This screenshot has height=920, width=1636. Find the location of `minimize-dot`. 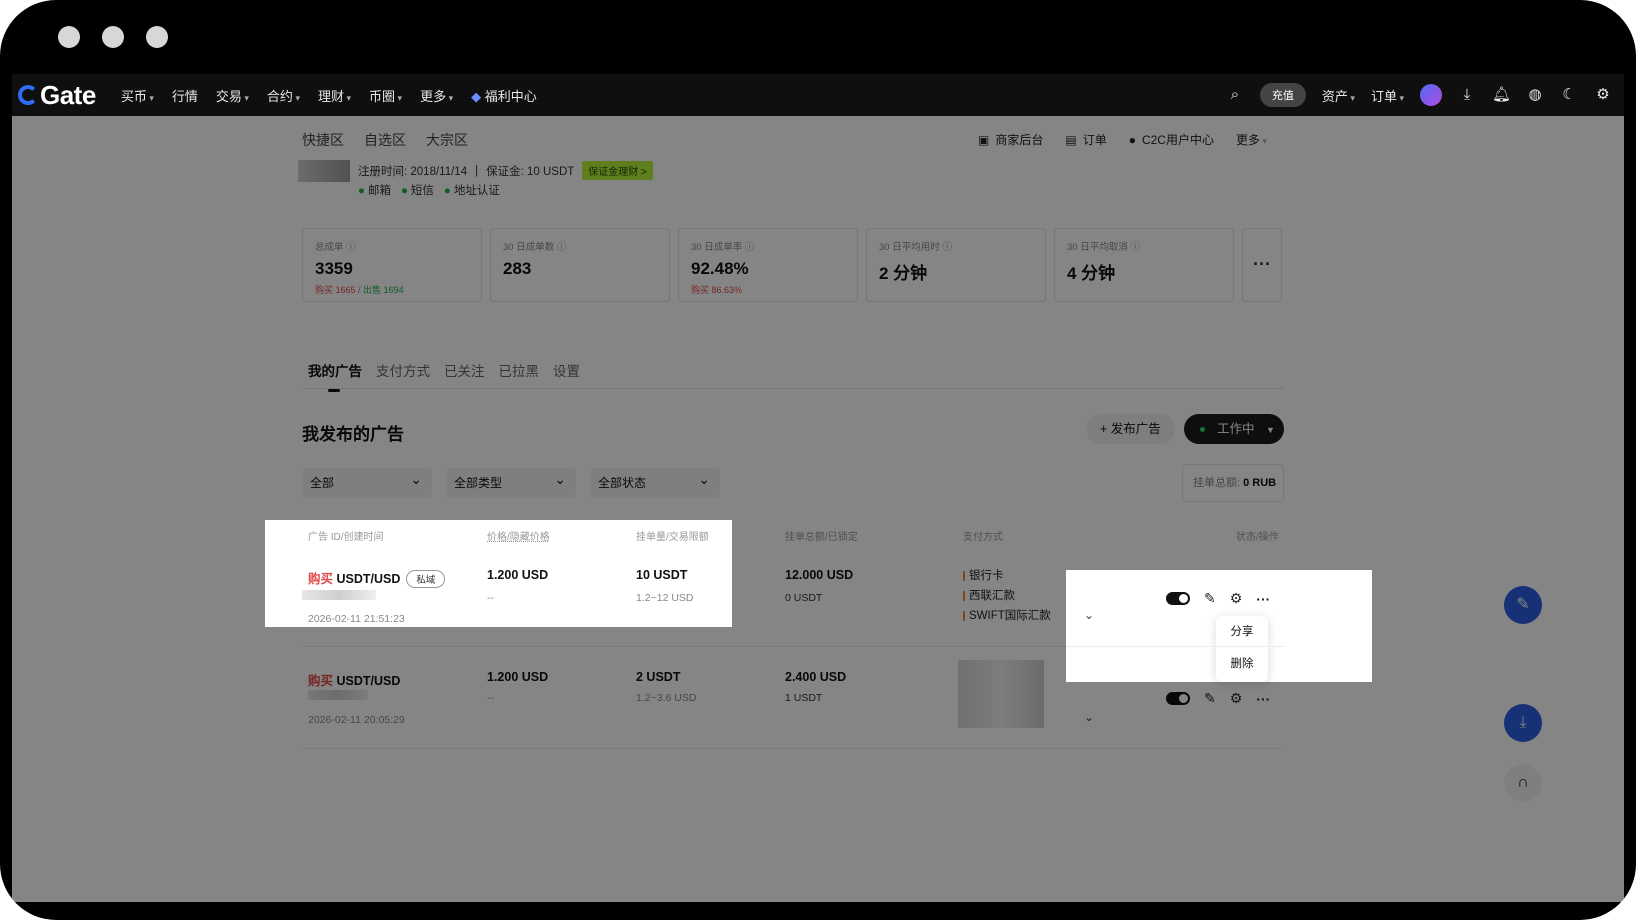

minimize-dot is located at coordinates (113, 37).